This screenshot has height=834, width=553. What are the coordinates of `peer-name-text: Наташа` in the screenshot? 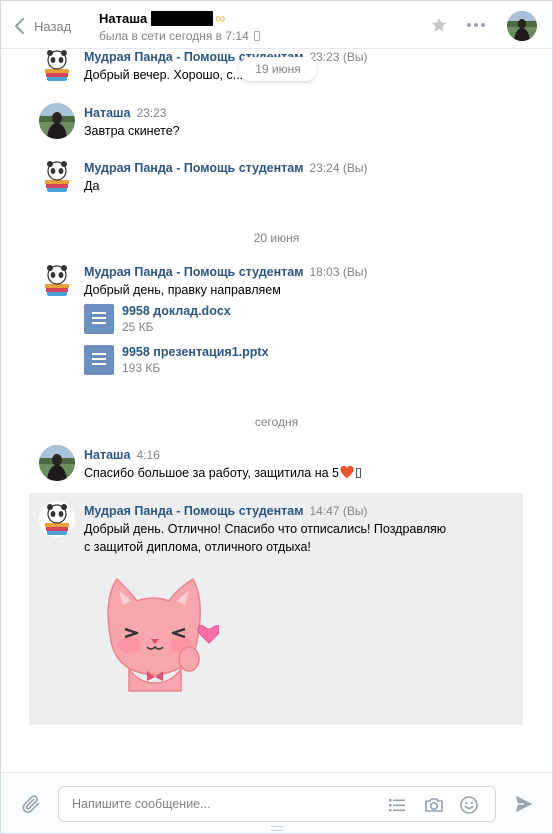 It's located at (123, 18).